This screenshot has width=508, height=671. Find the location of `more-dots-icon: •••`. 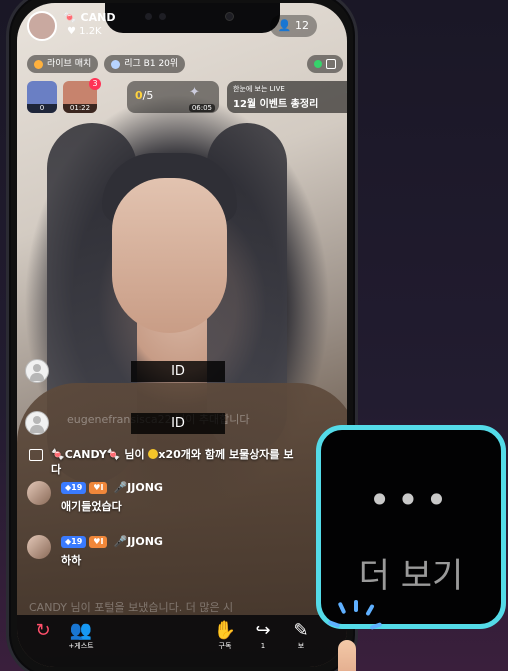

more-dots-icon: ••• is located at coordinates (411, 500).